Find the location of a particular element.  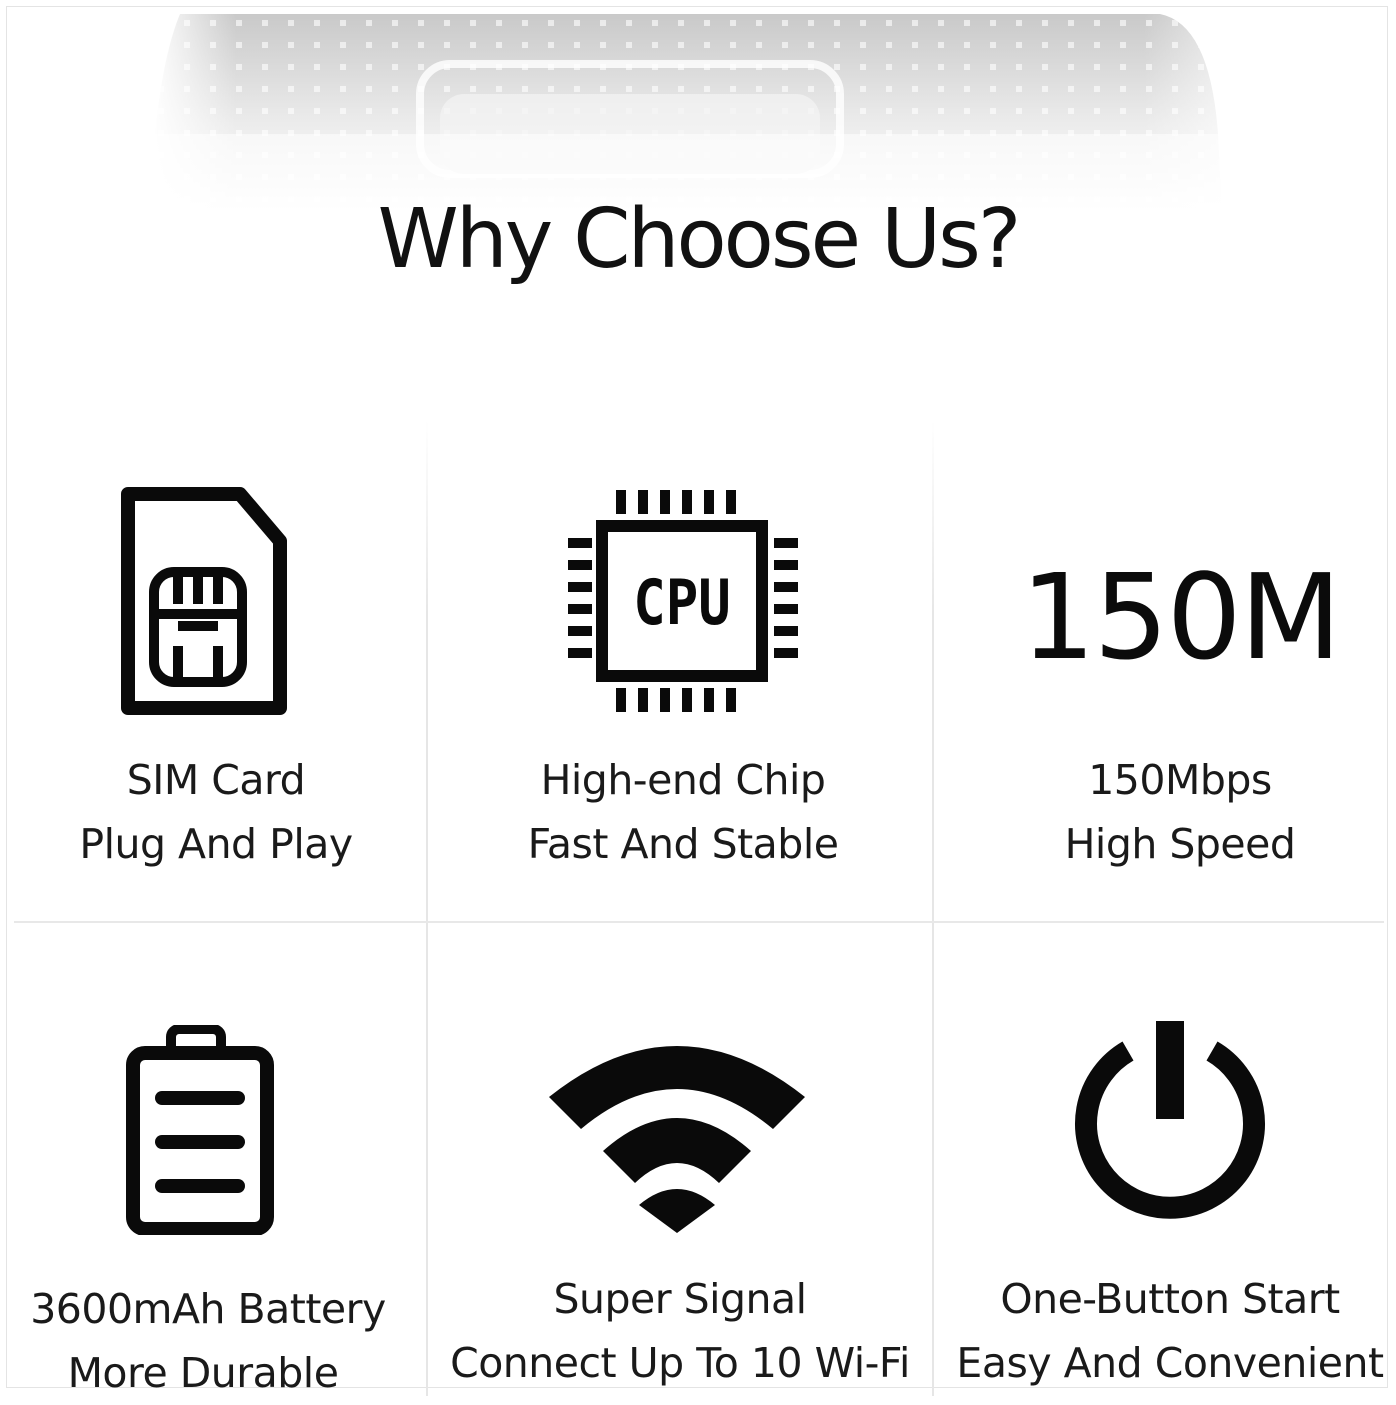

feature-signal: Super Signal Connect Up To 10 Wi-Fi is located at coordinates (680, 1159).